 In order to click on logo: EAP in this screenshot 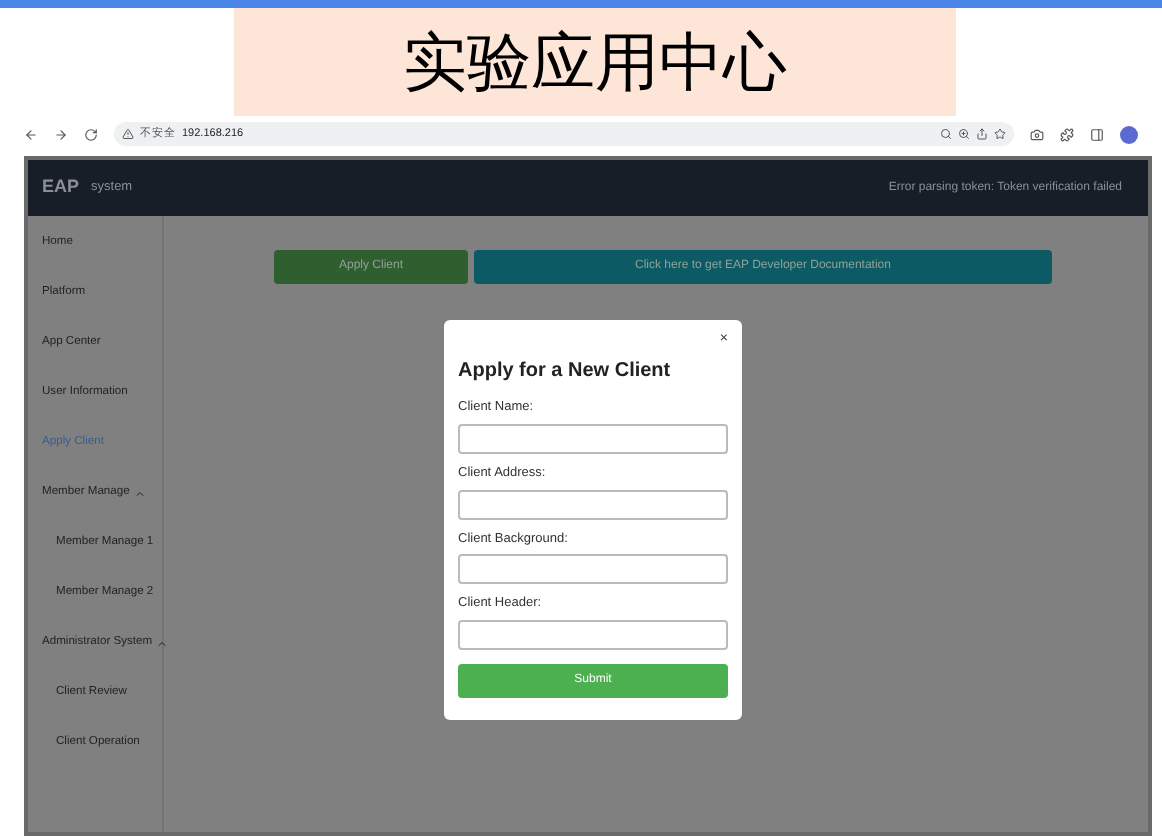, I will do `click(61, 187)`.